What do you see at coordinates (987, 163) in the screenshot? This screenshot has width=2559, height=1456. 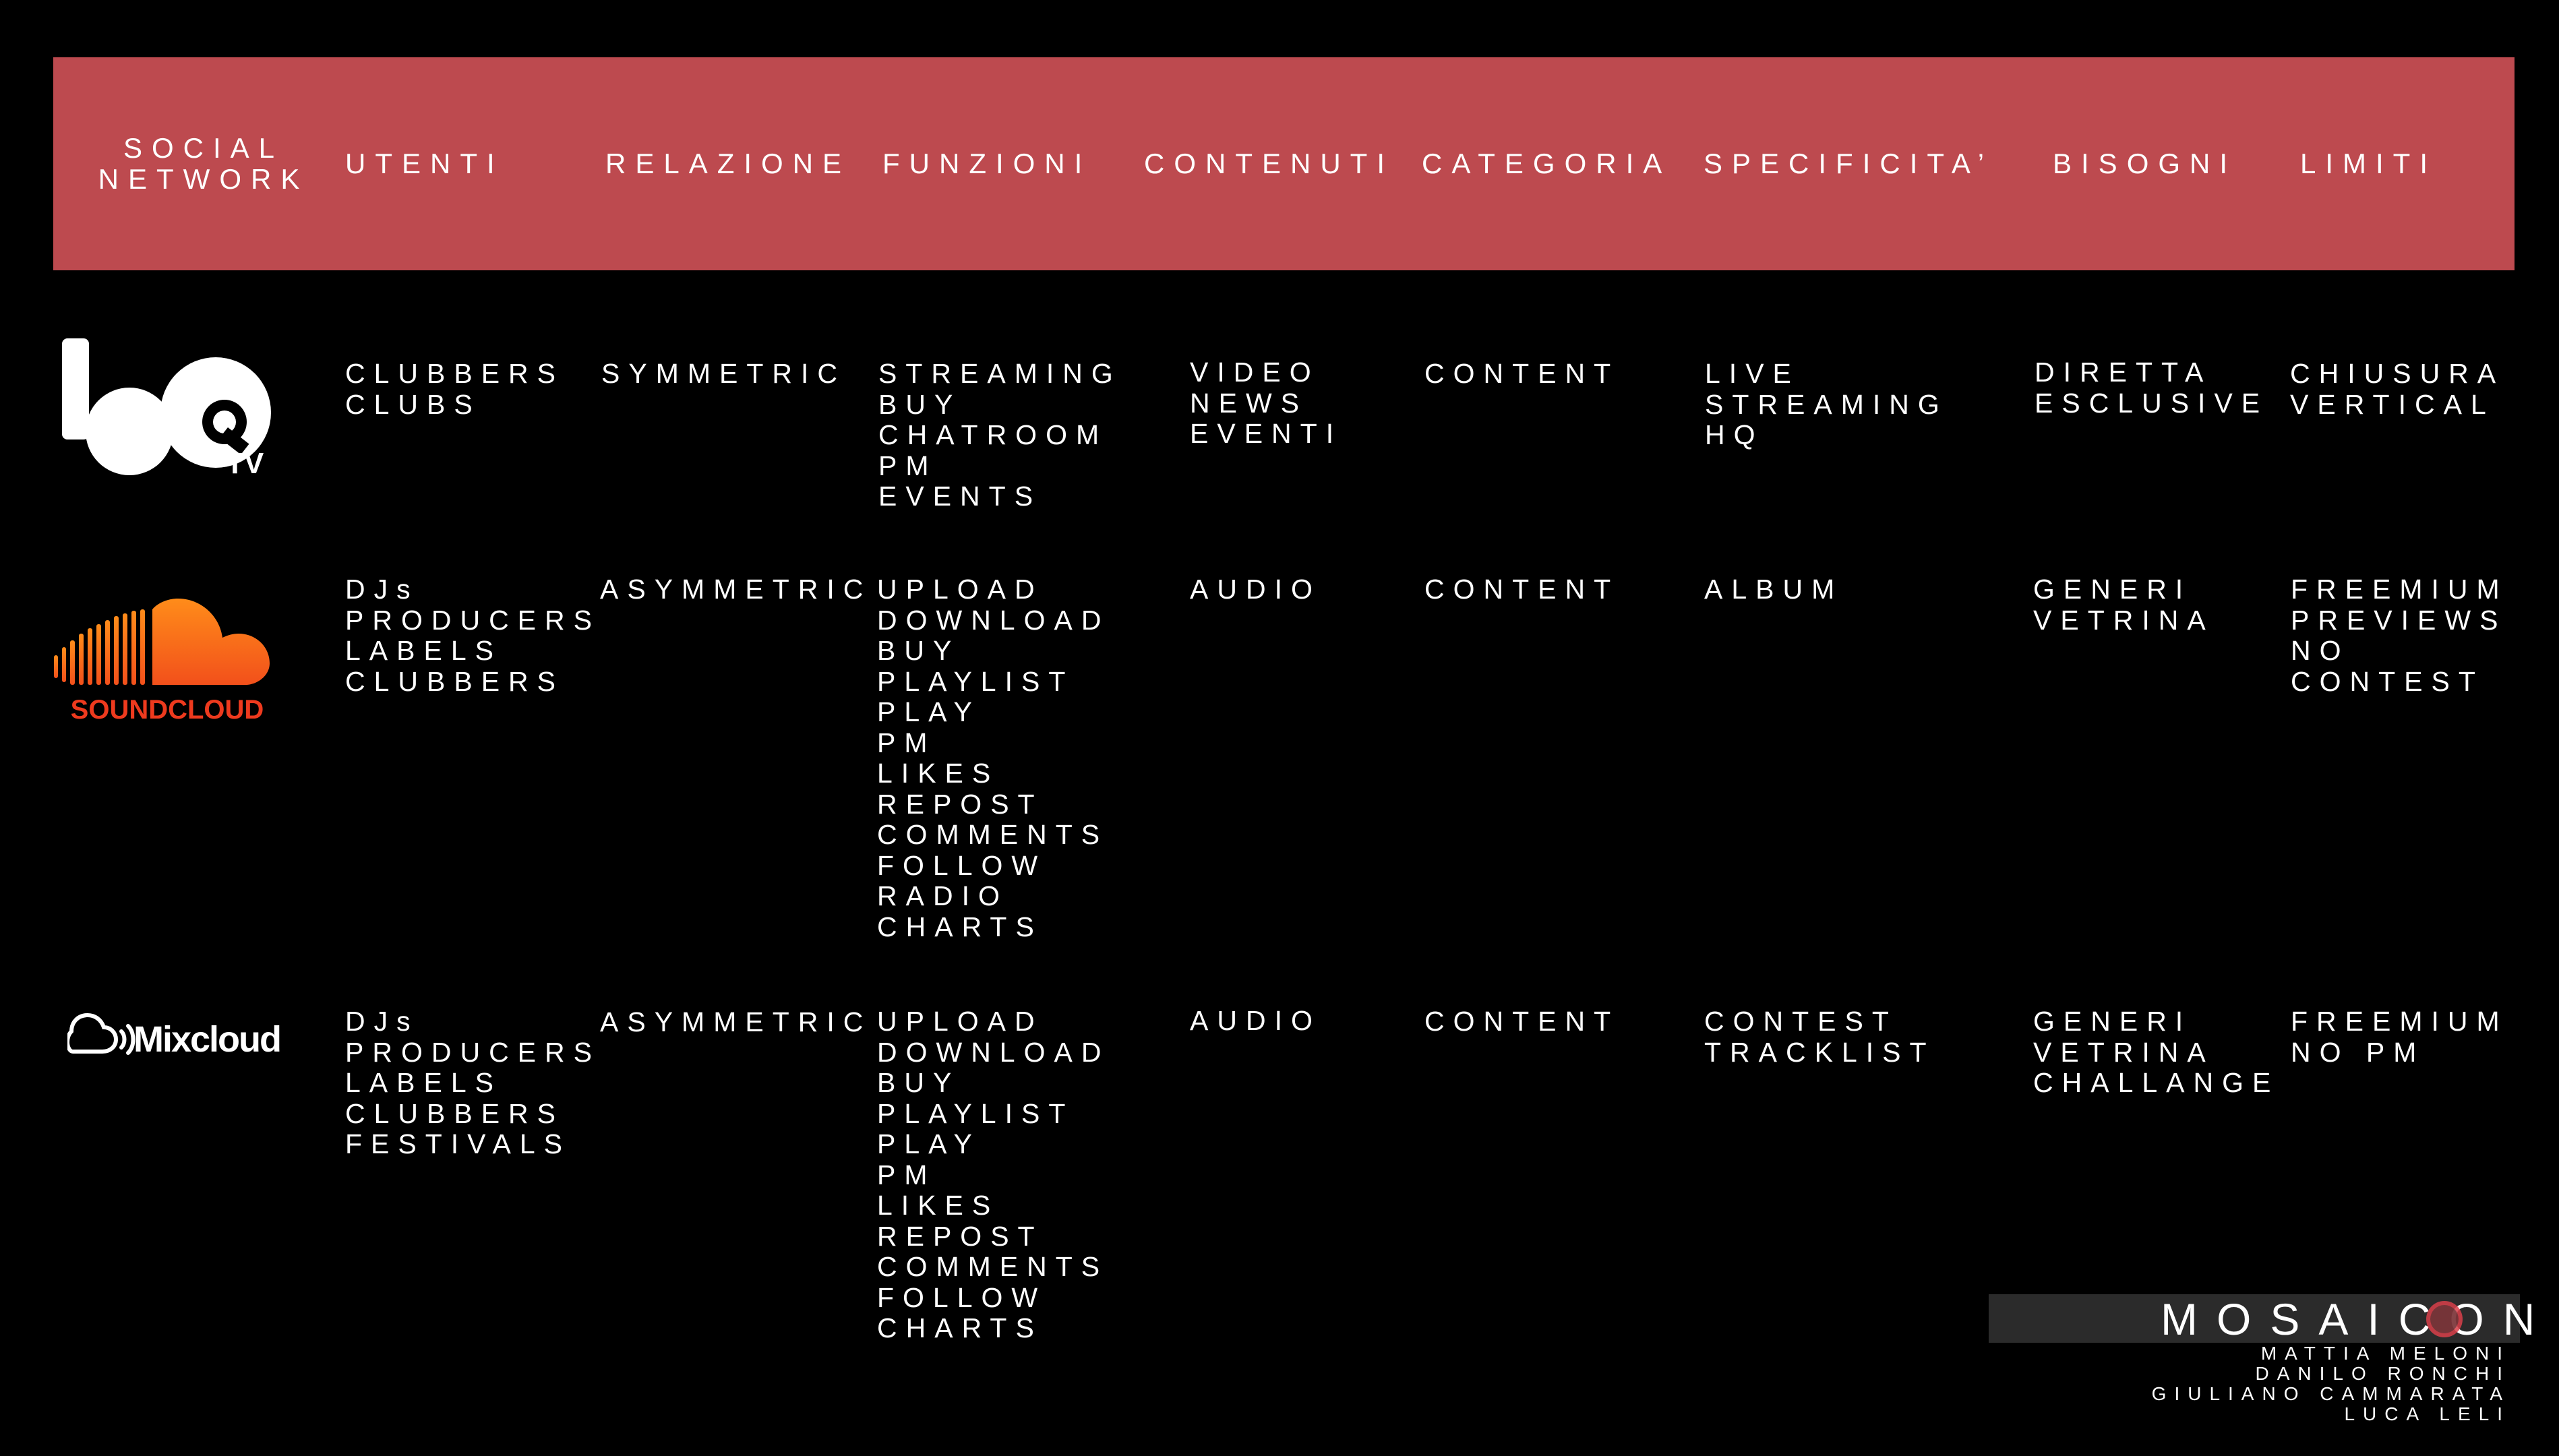 I see `header-funzioni: FUNZIONI` at bounding box center [987, 163].